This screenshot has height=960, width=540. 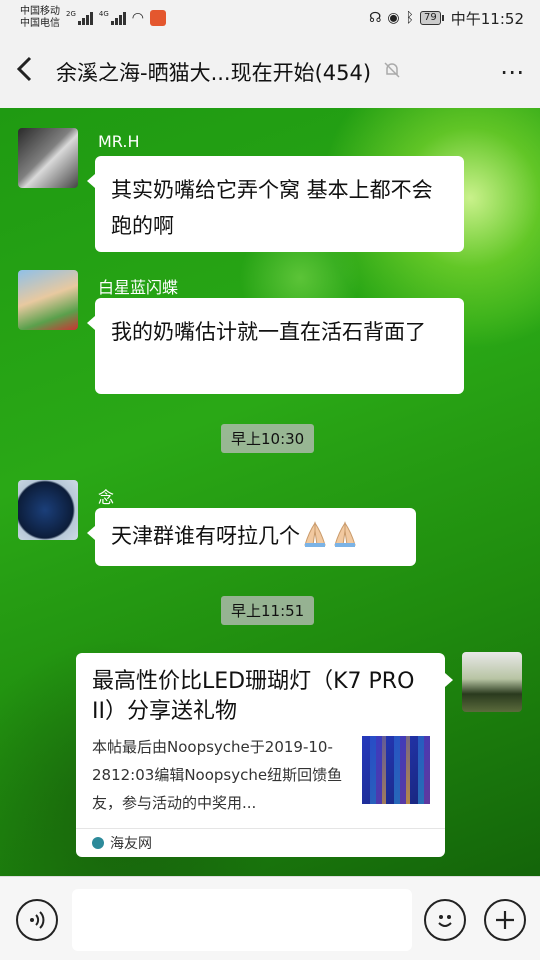 What do you see at coordinates (48, 158) in the screenshot?
I see `avatar-mr-h` at bounding box center [48, 158].